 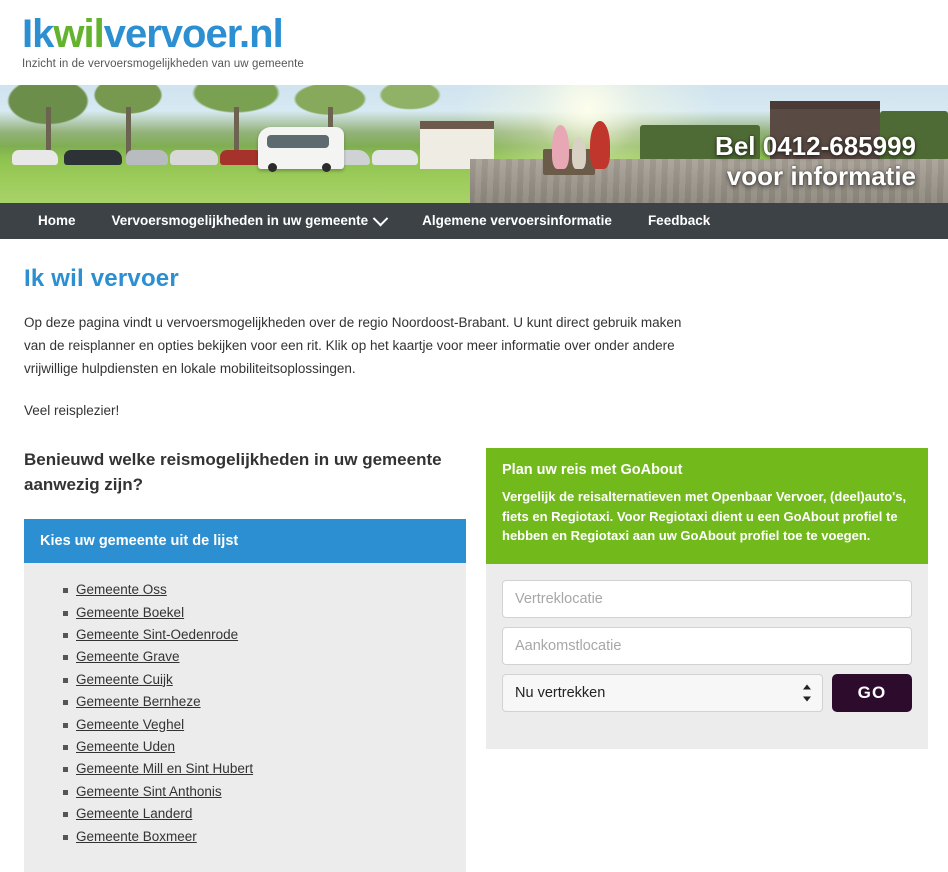 What do you see at coordinates (134, 813) in the screenshot?
I see `gemeente-link: Gemeente Landerd` at bounding box center [134, 813].